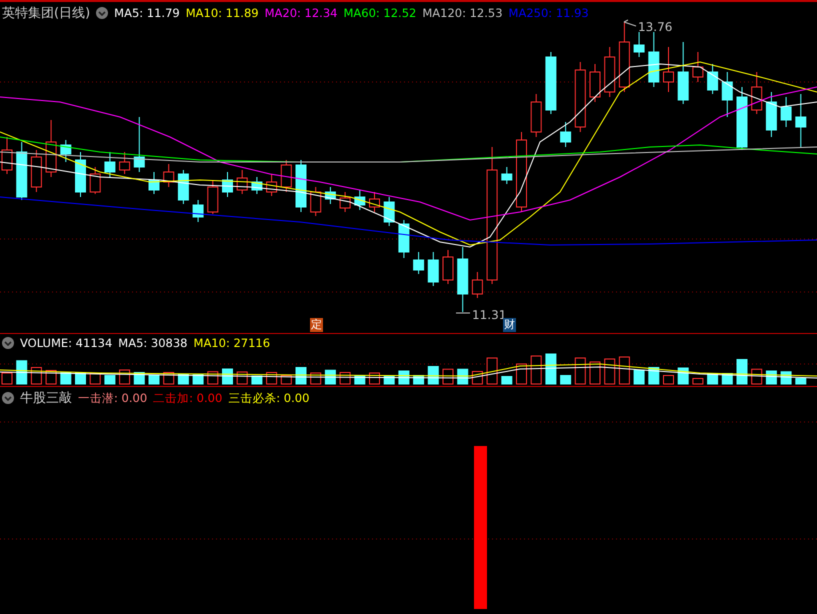 The height and width of the screenshot is (614, 817). Describe the element at coordinates (46, 398) in the screenshot. I see `indicator-title: 牛股三敲` at that location.